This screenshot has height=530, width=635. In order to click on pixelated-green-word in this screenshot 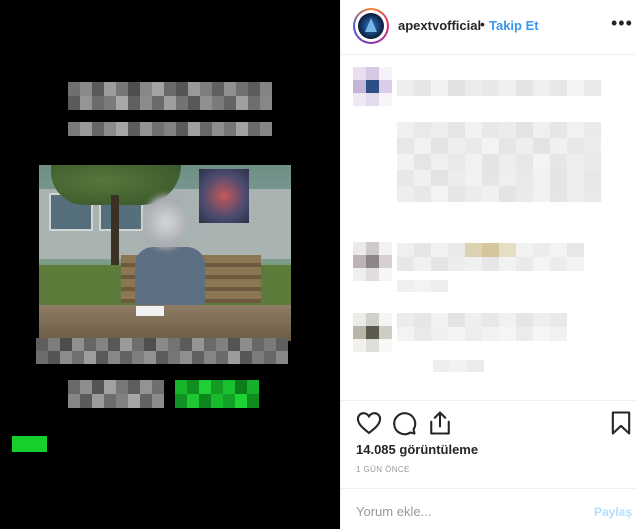, I will do `click(217, 394)`.